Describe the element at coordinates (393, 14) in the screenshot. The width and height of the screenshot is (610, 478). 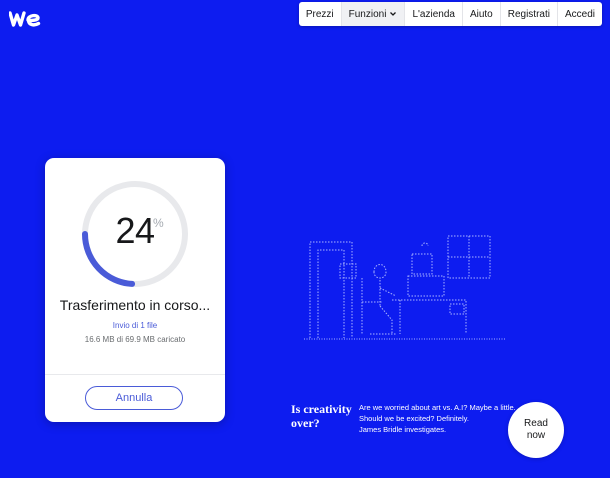
I see `chevron-down-icon` at that location.